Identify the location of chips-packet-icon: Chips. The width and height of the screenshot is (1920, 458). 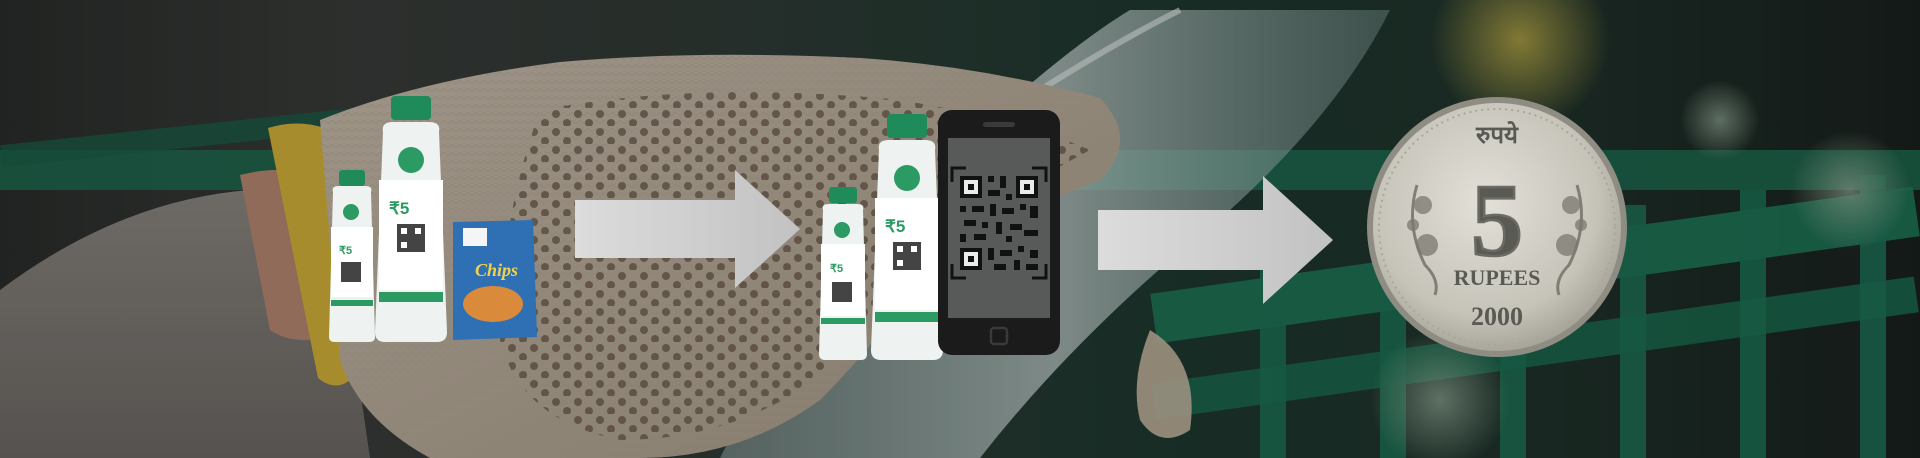
(495, 280).